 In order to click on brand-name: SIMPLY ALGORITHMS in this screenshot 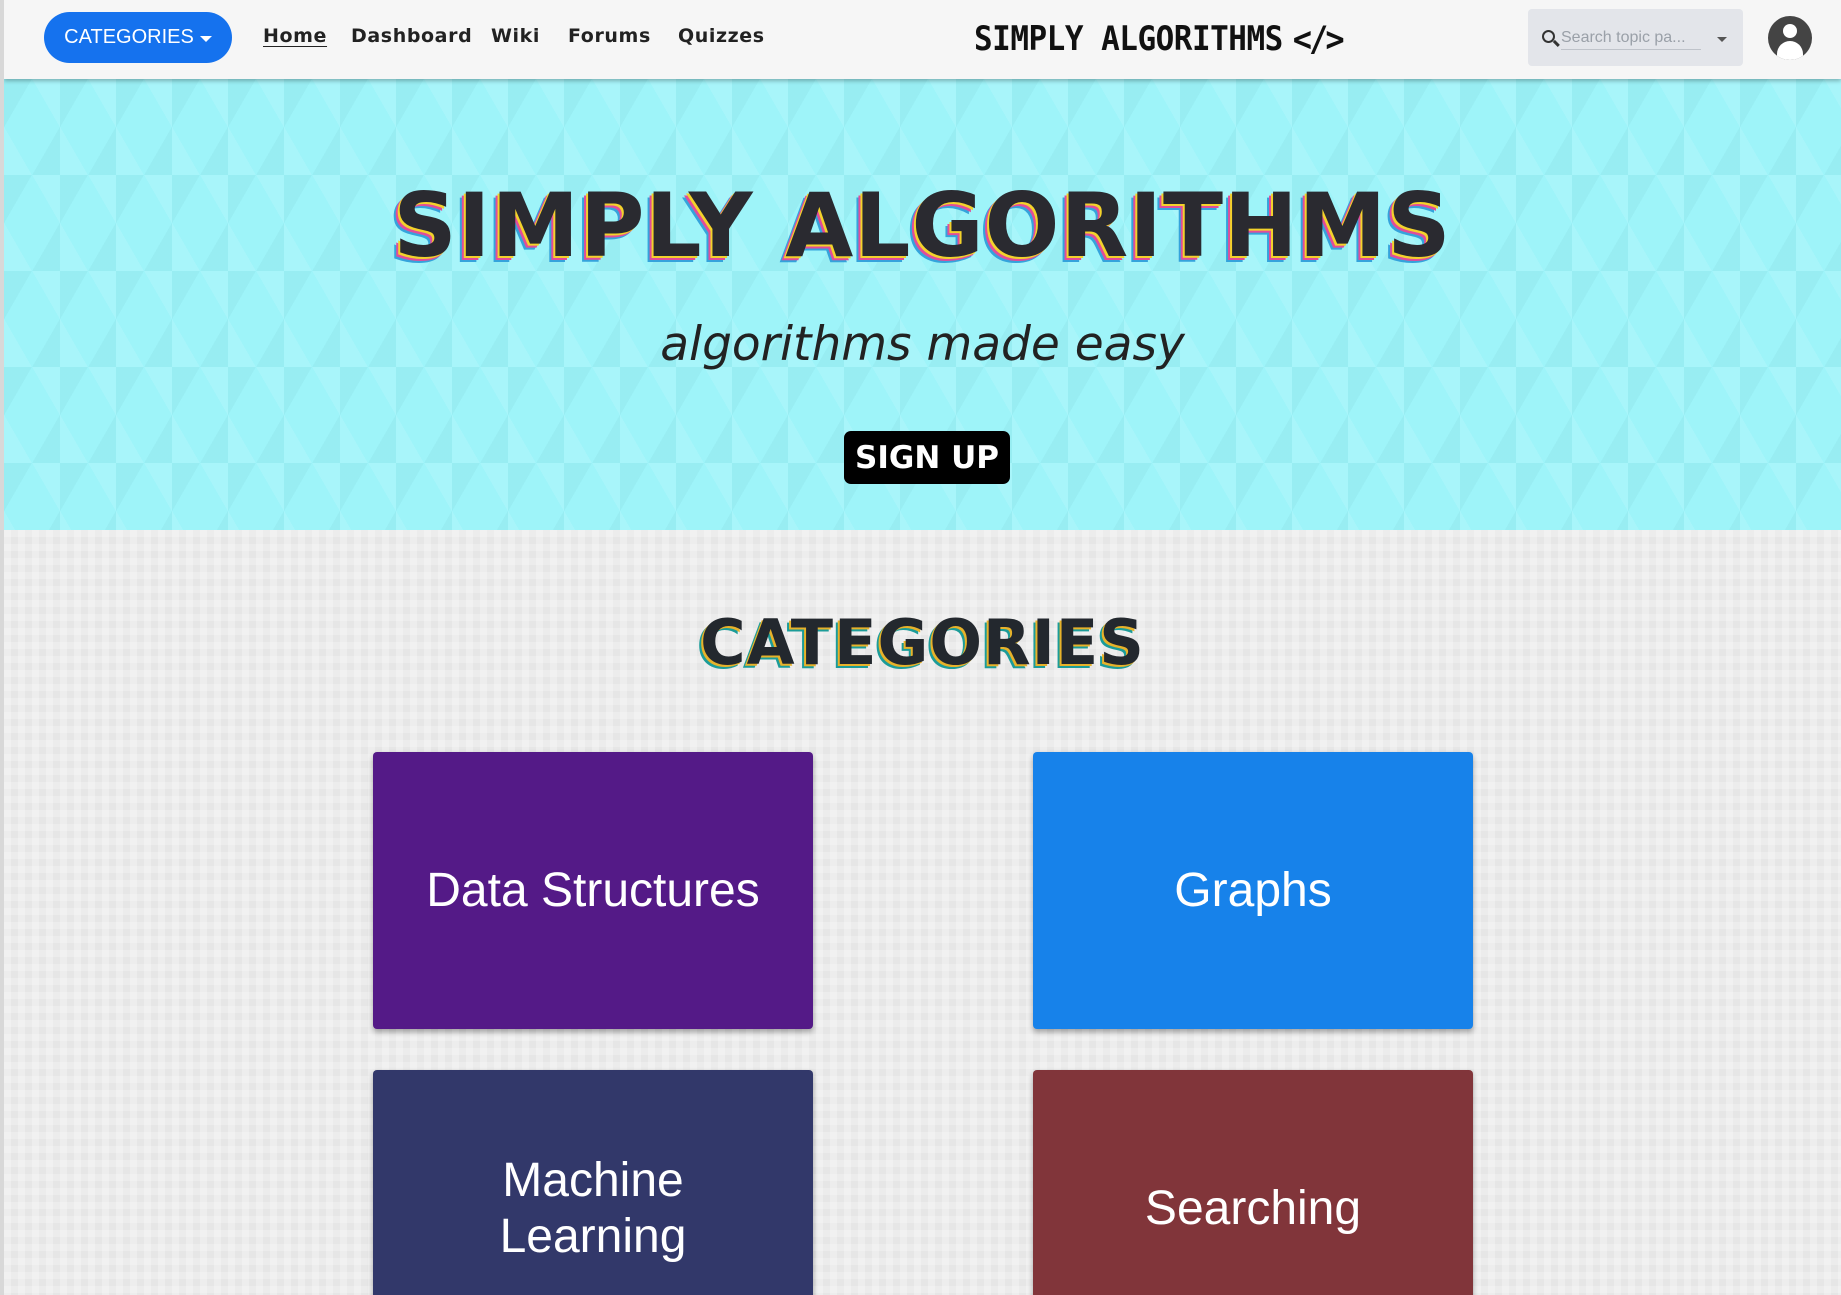, I will do `click(1128, 39)`.